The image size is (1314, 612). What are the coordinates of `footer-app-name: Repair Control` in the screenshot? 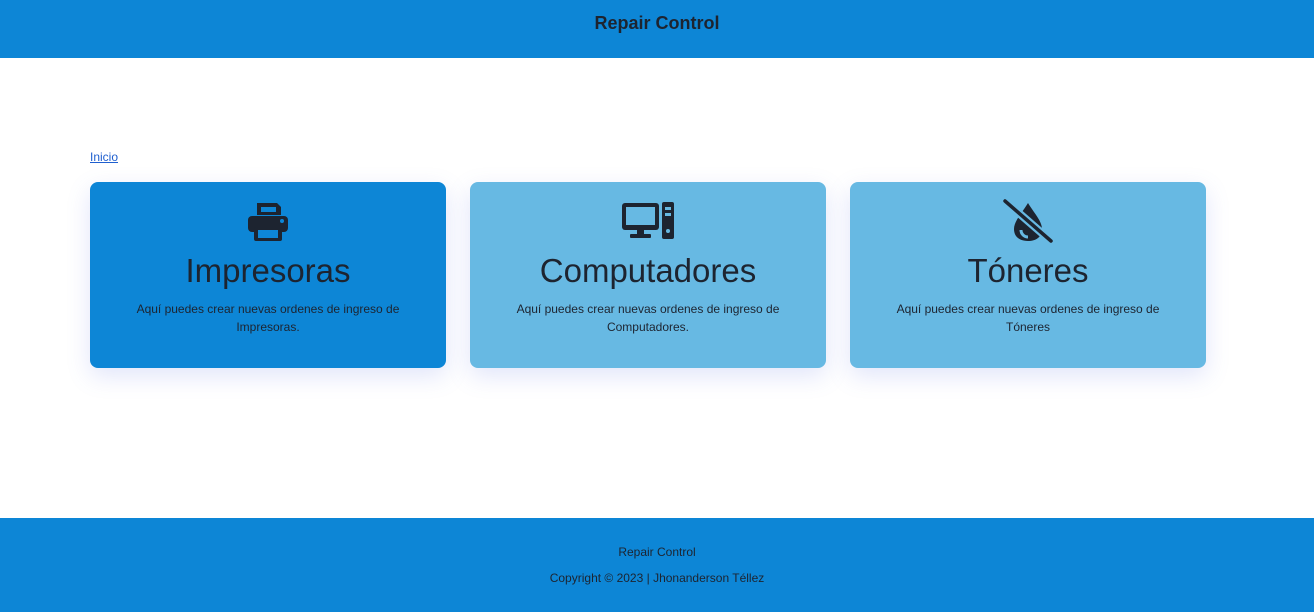 It's located at (657, 552).